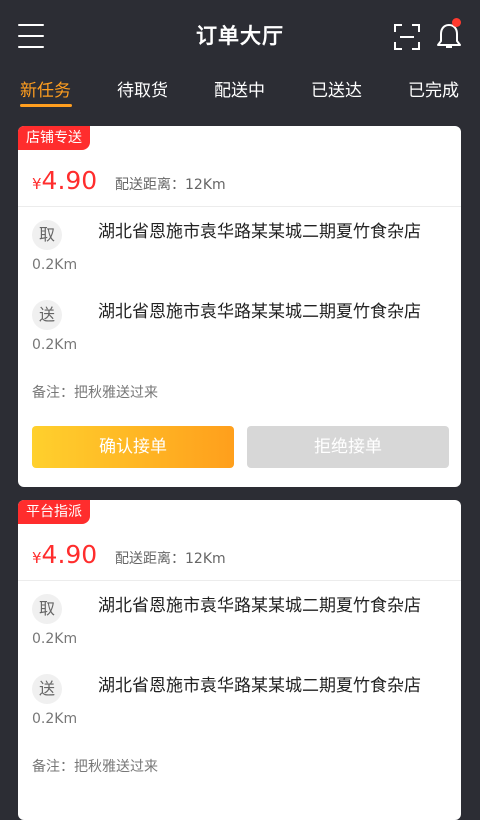  What do you see at coordinates (142, 88) in the screenshot?
I see `tab-awaiting-pickup: 待取货` at bounding box center [142, 88].